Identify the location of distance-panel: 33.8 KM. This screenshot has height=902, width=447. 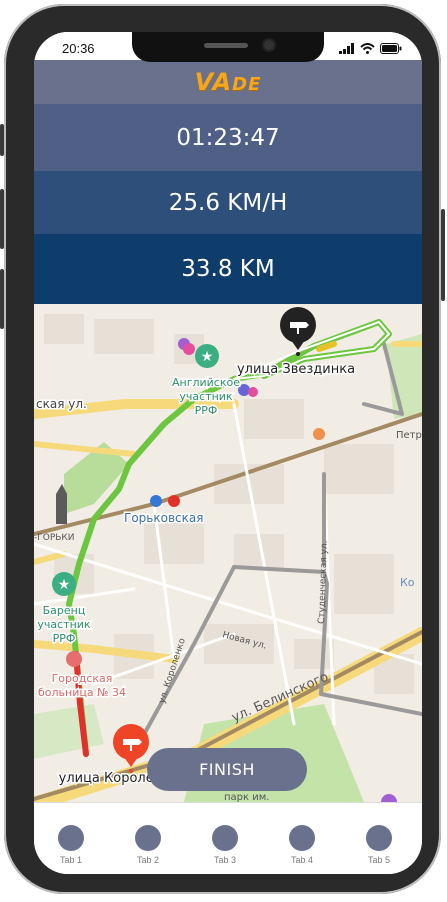
(228, 269).